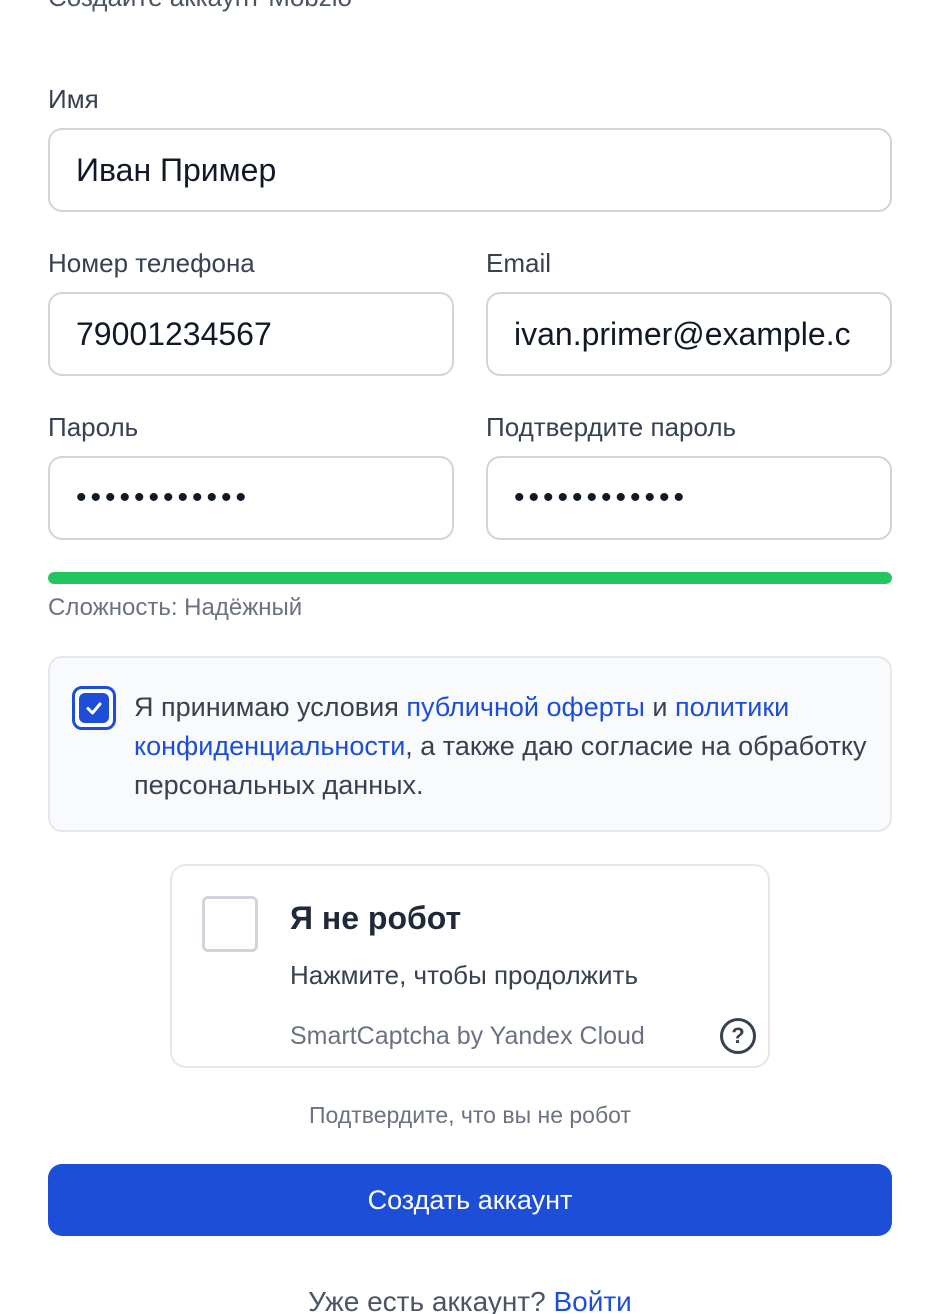 This screenshot has height=1314, width=940. I want to click on consent-text-part: Я принимаю условия, so click(270, 707).